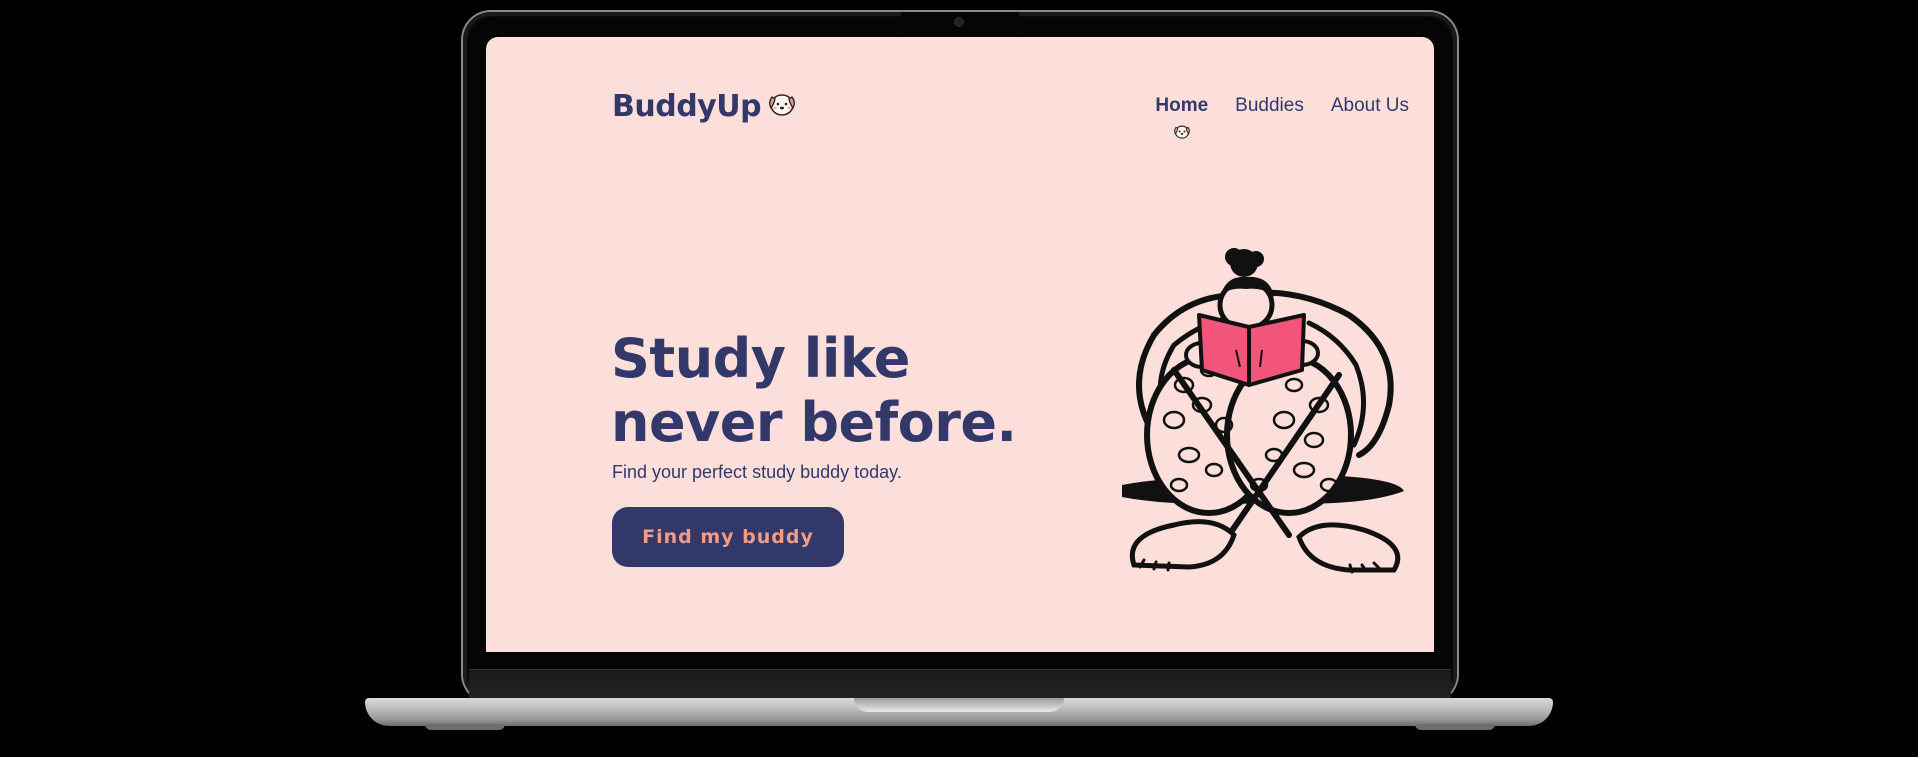  I want to click on laptop-base, so click(959, 712).